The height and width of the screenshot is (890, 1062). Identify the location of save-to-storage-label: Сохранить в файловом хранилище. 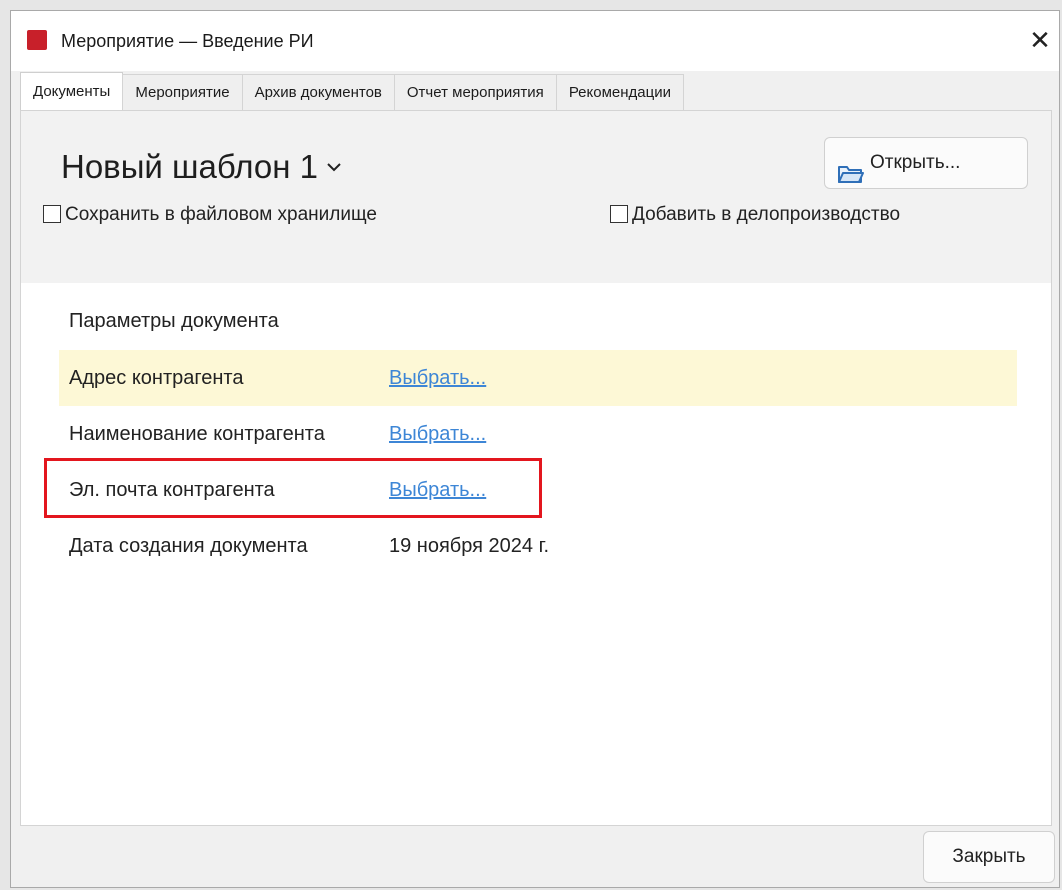
(221, 214).